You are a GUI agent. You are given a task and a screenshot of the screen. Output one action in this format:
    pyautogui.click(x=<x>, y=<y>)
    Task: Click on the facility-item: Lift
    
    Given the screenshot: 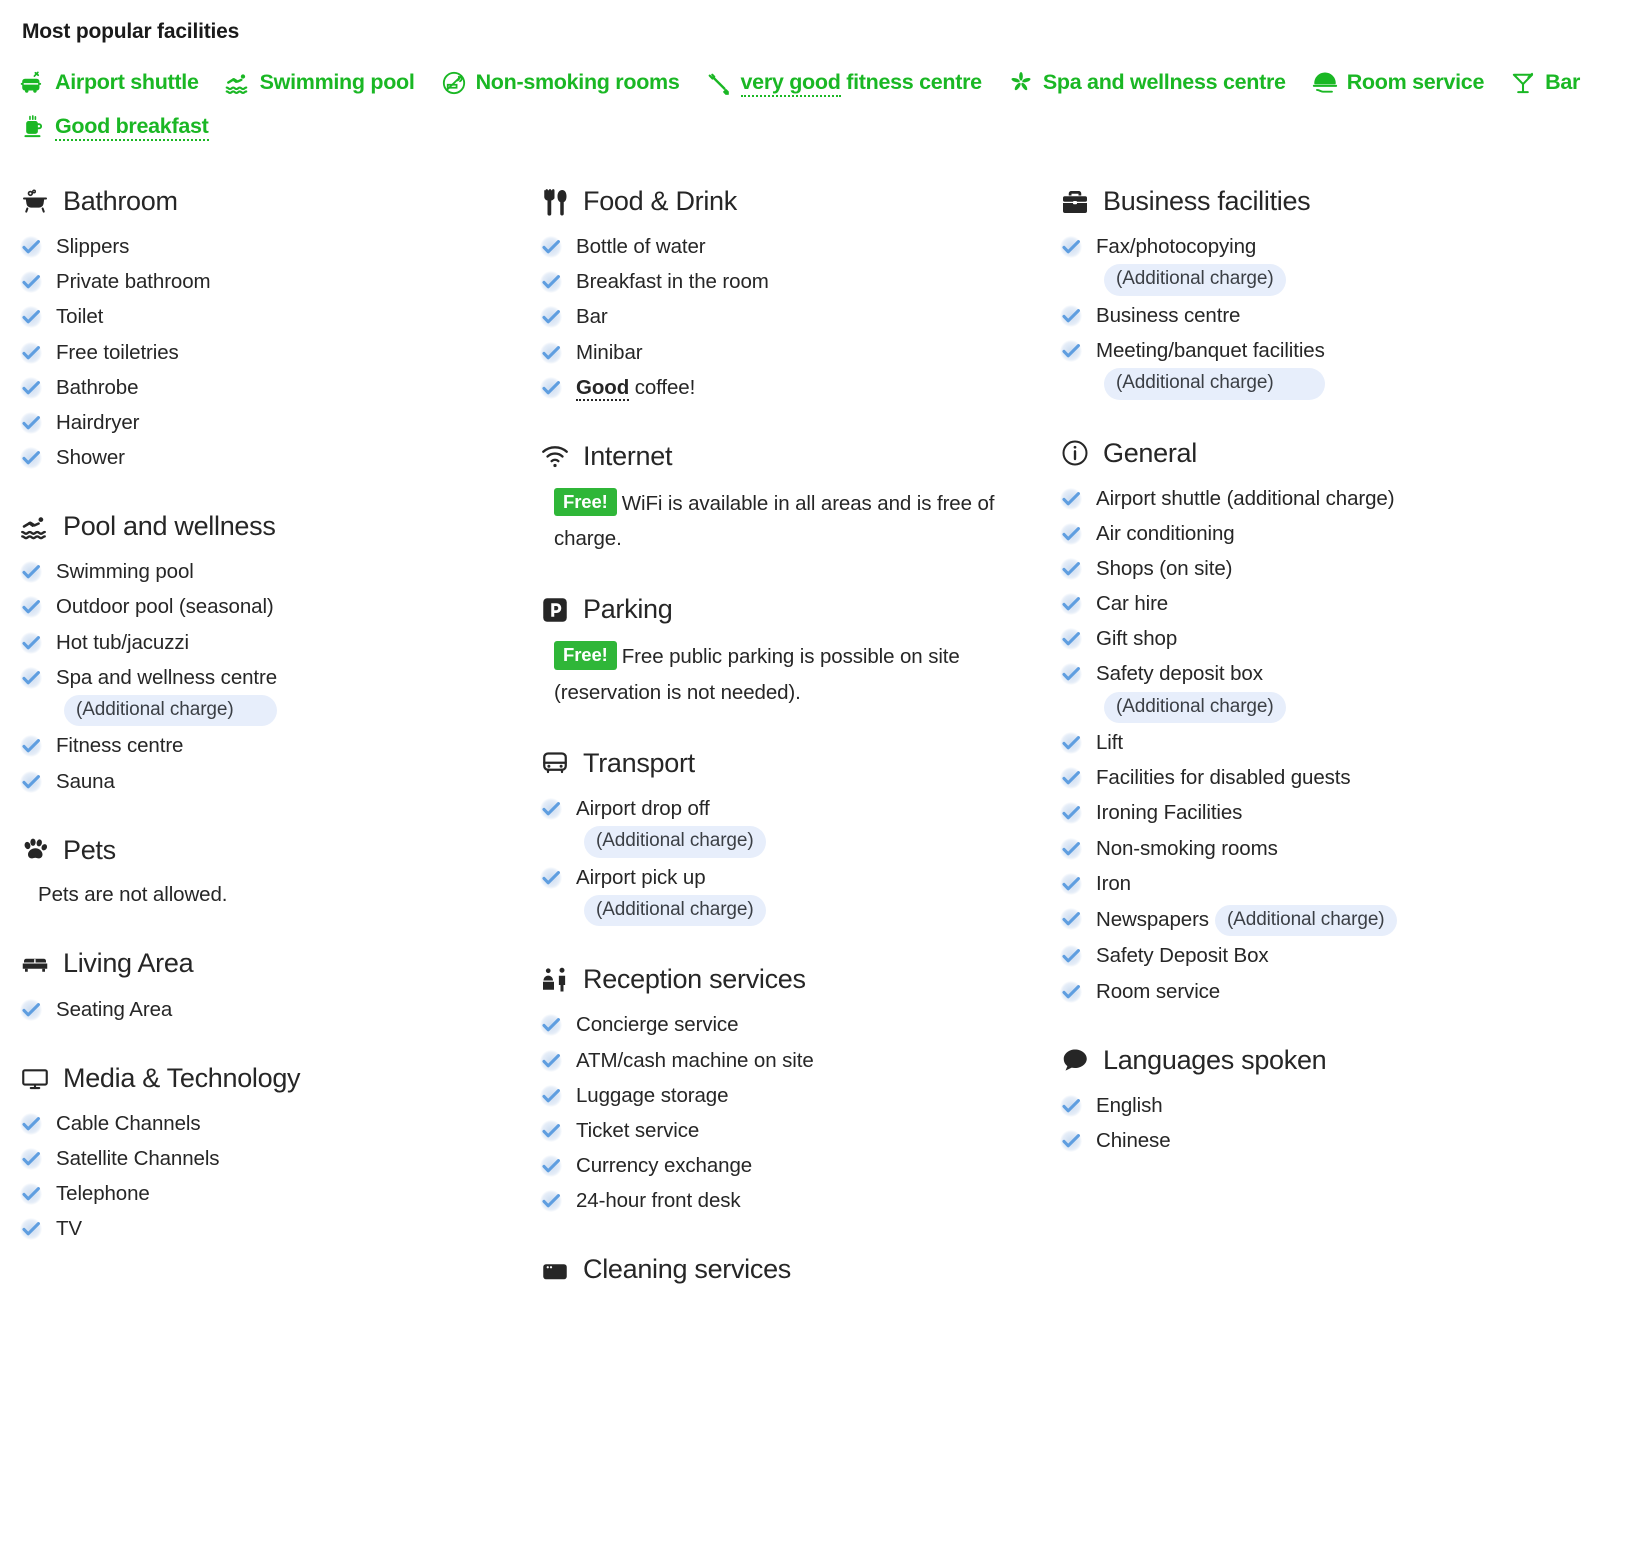 What is the action you would take?
    pyautogui.click(x=1334, y=742)
    